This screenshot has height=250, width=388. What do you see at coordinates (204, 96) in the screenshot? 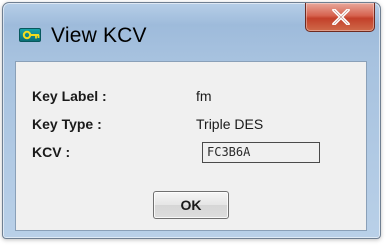
I see `key-label-value: fm` at bounding box center [204, 96].